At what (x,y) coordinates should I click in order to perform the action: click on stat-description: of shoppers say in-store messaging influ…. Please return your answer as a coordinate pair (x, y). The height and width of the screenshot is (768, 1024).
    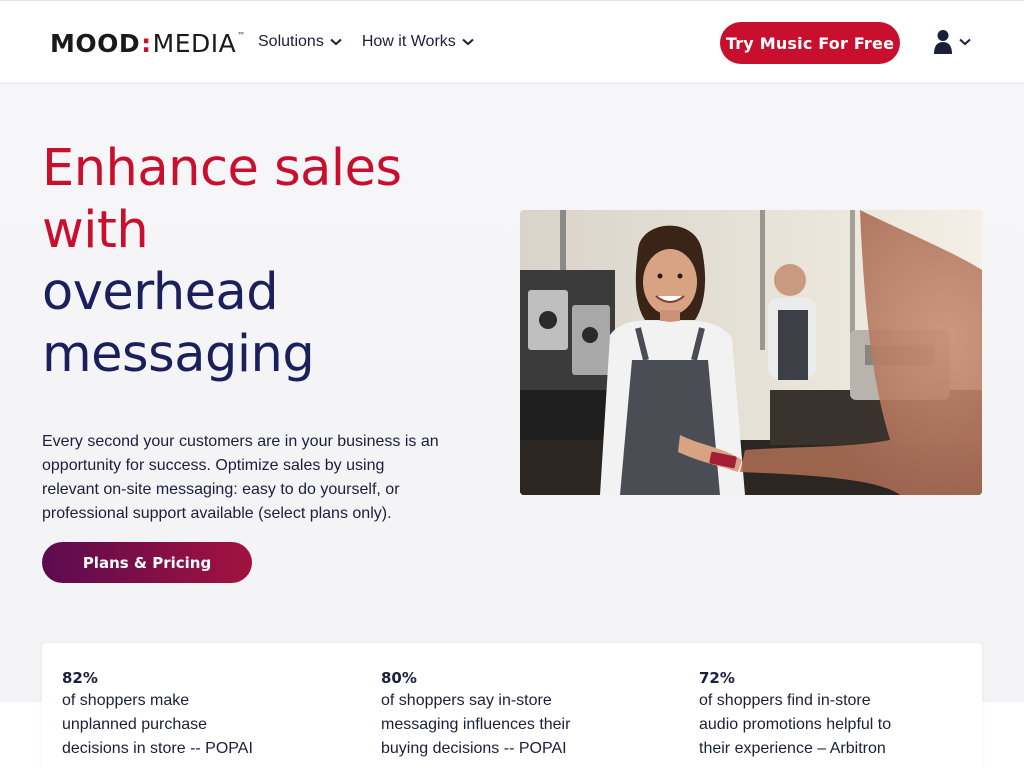
    Looking at the image, I should click on (476, 724).